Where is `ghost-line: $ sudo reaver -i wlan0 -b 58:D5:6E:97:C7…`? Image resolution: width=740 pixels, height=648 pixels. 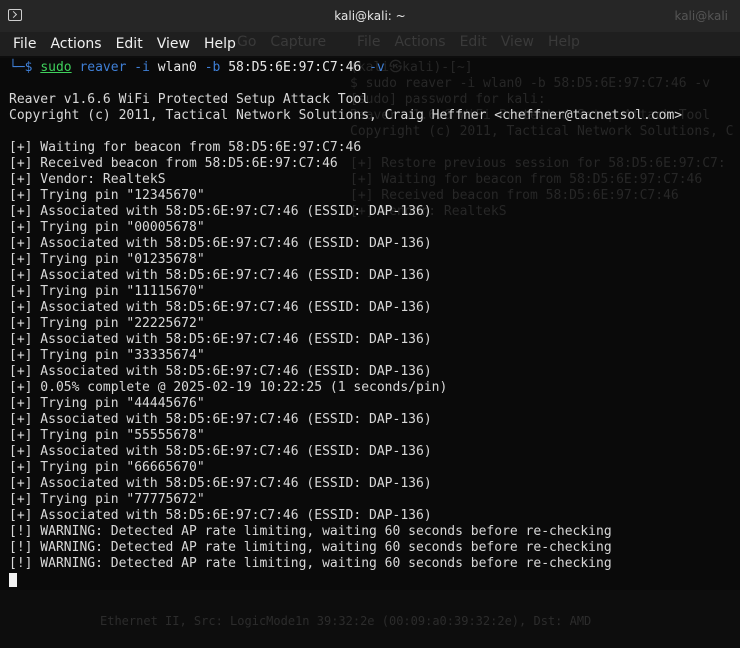
ghost-line: $ sudo reaver -i wlan0 -b 58:D5:6E:97:C7… is located at coordinates (530, 83).